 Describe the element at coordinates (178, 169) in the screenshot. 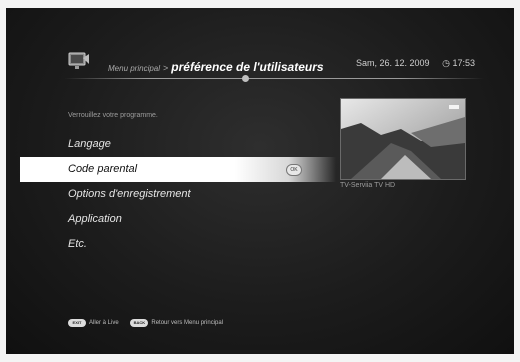

I see `menu-item-code-parental: Code parental OK` at that location.